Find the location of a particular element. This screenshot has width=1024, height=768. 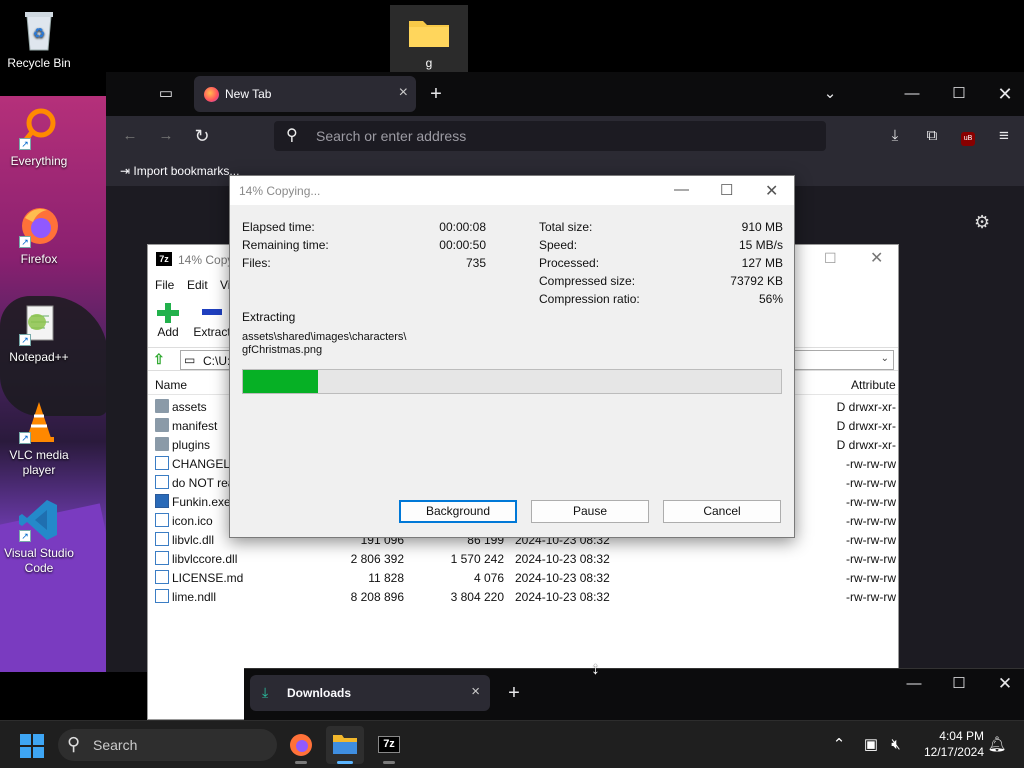

add-label: Add is located at coordinates (168, 332).